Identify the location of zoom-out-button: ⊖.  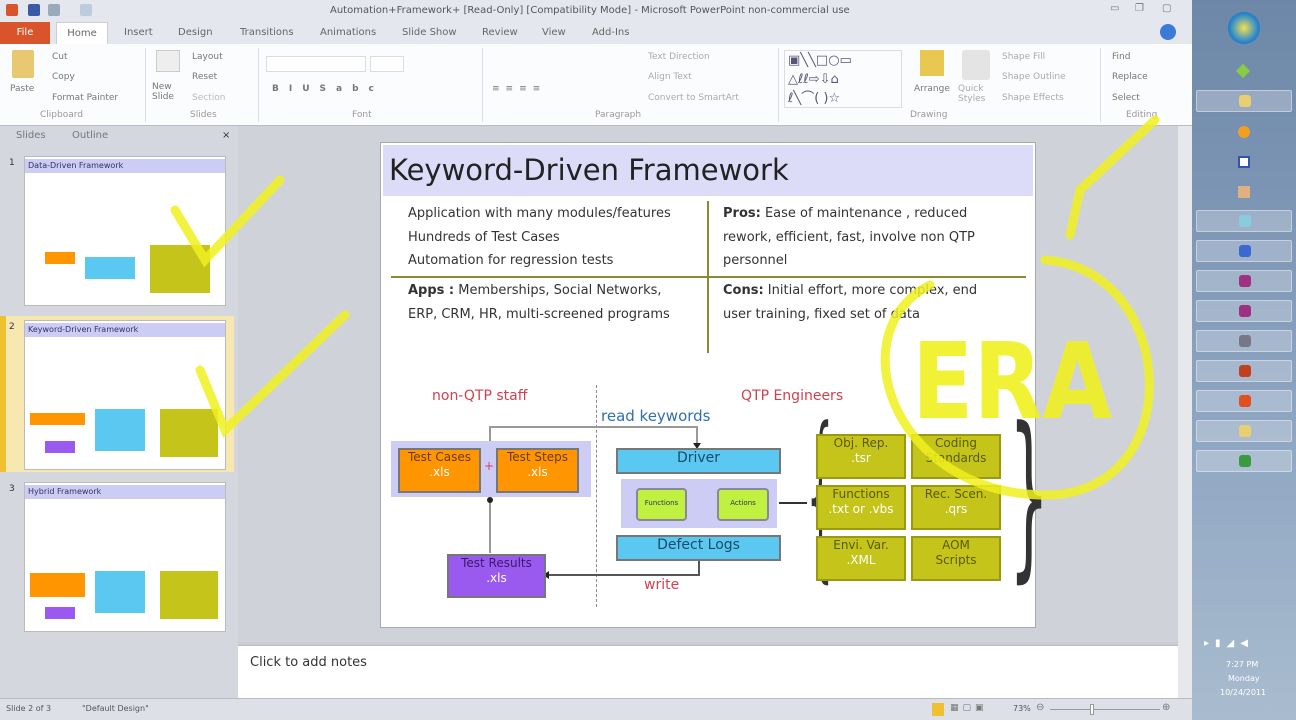
(1040, 707).